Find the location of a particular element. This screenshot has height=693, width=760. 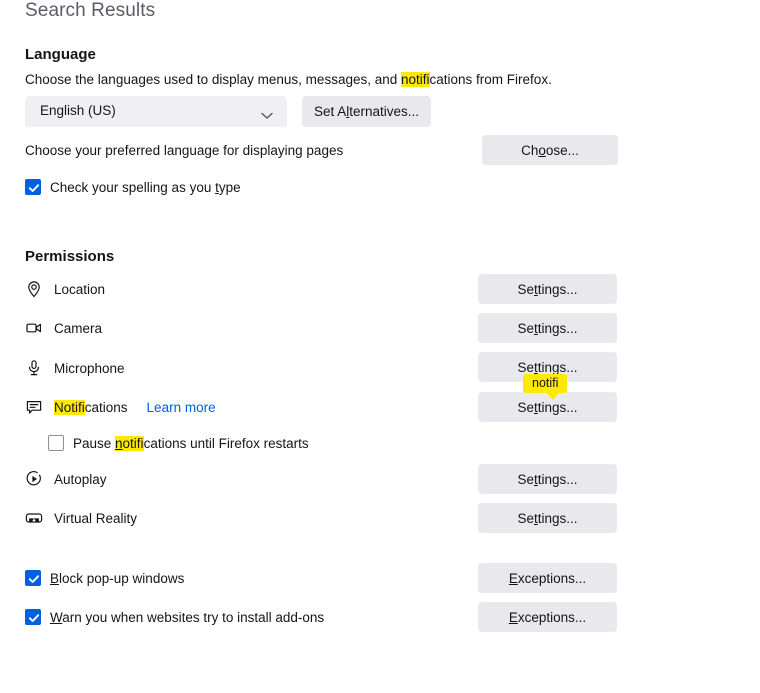

permission-row-autoplay: Autoplay is located at coordinates (66, 479).